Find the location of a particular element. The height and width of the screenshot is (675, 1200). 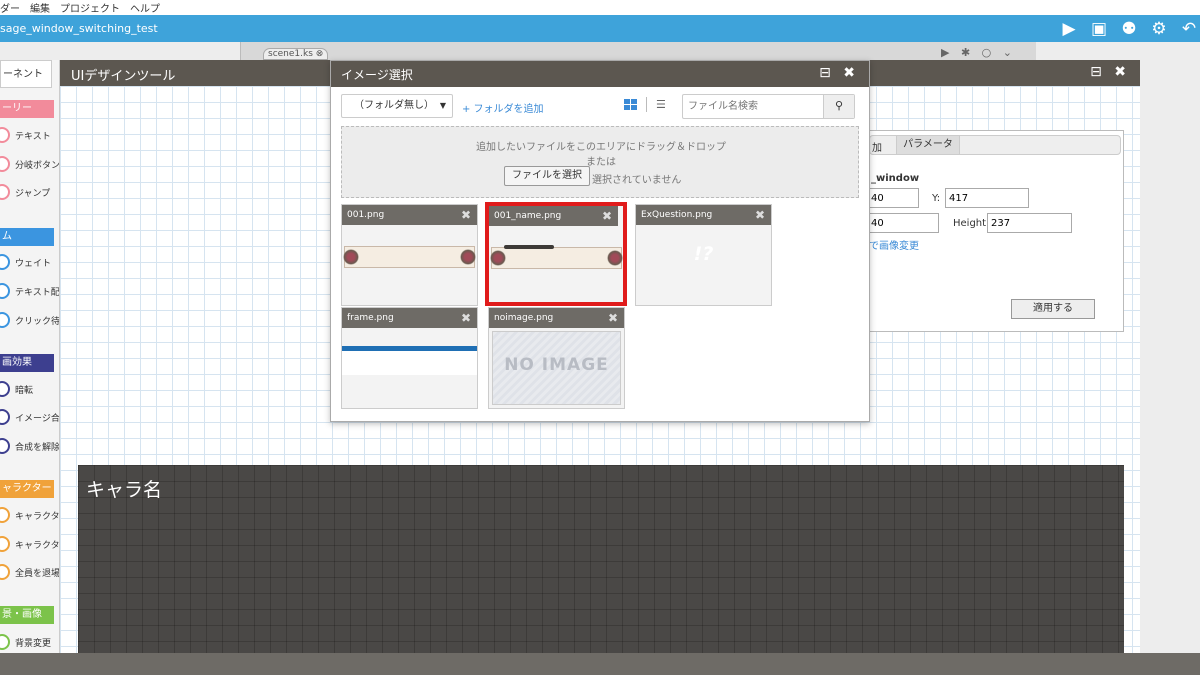

sidebar-item-character-1: キャラクター is located at coordinates (30, 515).